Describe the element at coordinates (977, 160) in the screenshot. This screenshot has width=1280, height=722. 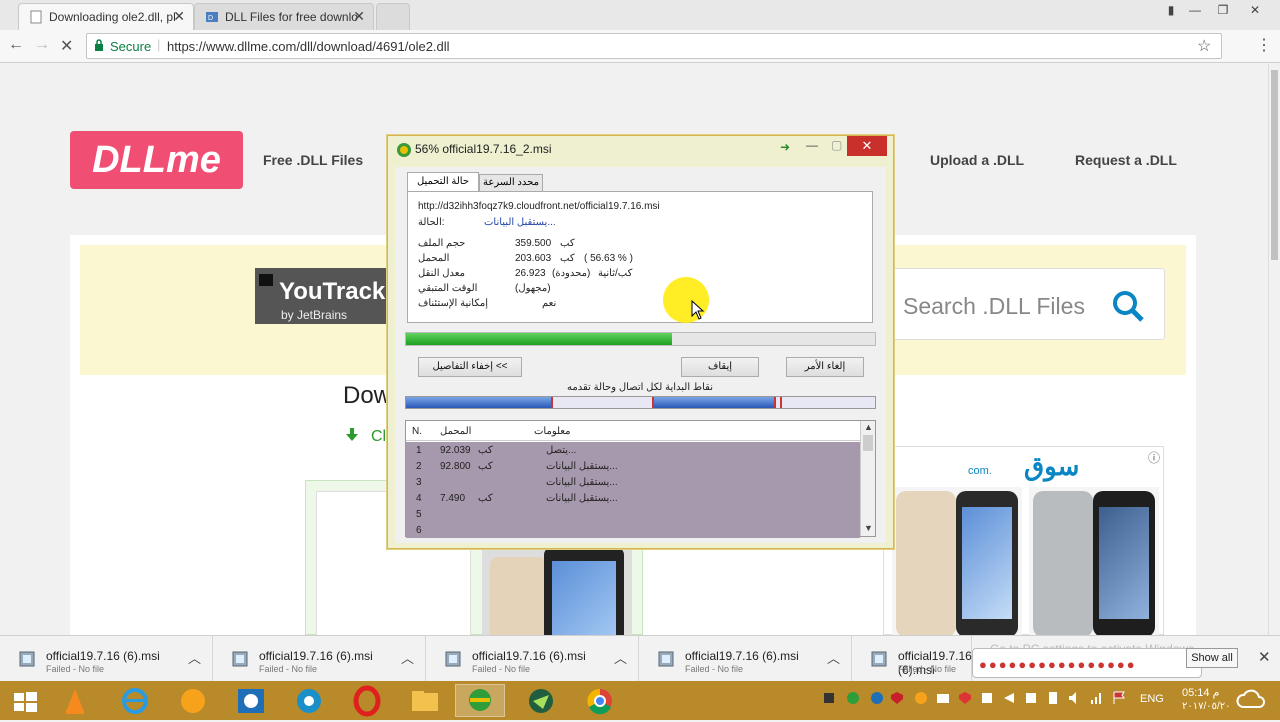
I see `nav-upload-dll: Upload a .DLL` at that location.